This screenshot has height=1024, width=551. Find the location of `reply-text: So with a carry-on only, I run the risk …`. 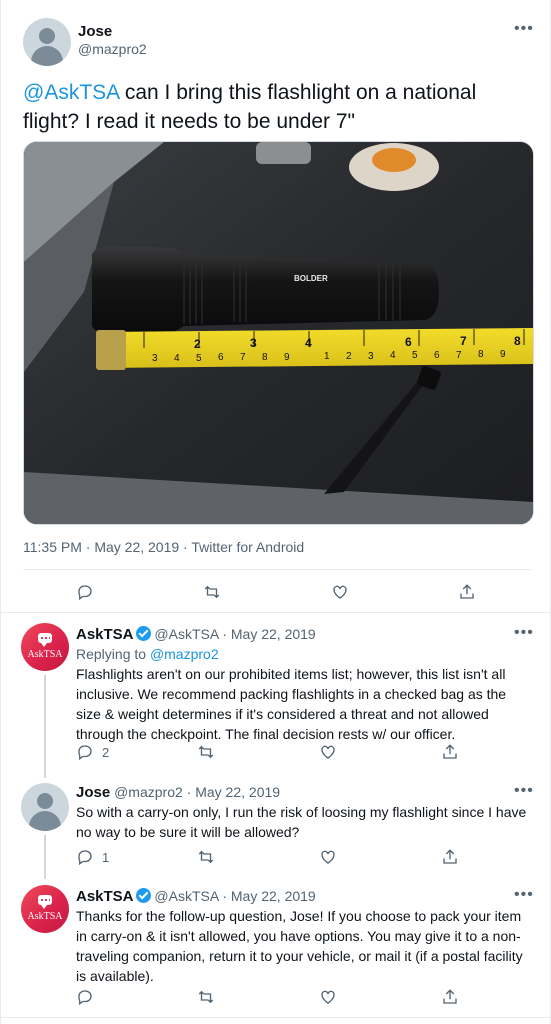

reply-text: So with a carry-on only, I run the risk … is located at coordinates (301, 822).